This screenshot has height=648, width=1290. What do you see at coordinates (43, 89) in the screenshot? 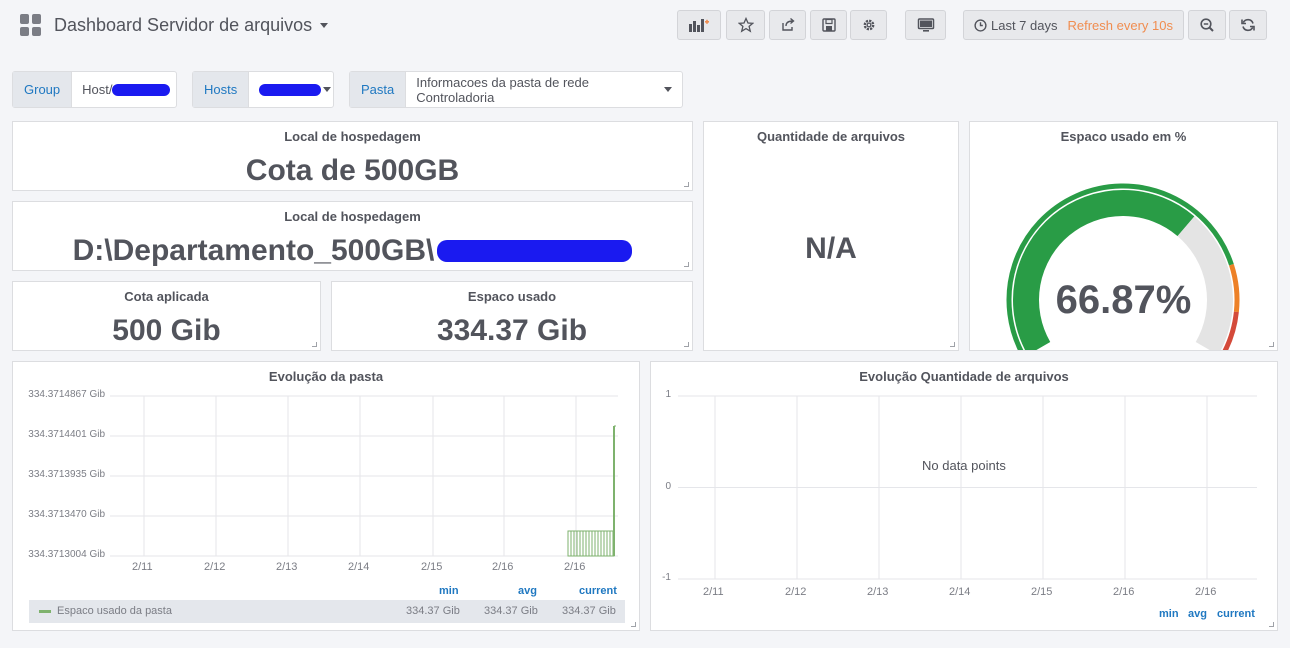
I see `variable-group-label: Group` at bounding box center [43, 89].